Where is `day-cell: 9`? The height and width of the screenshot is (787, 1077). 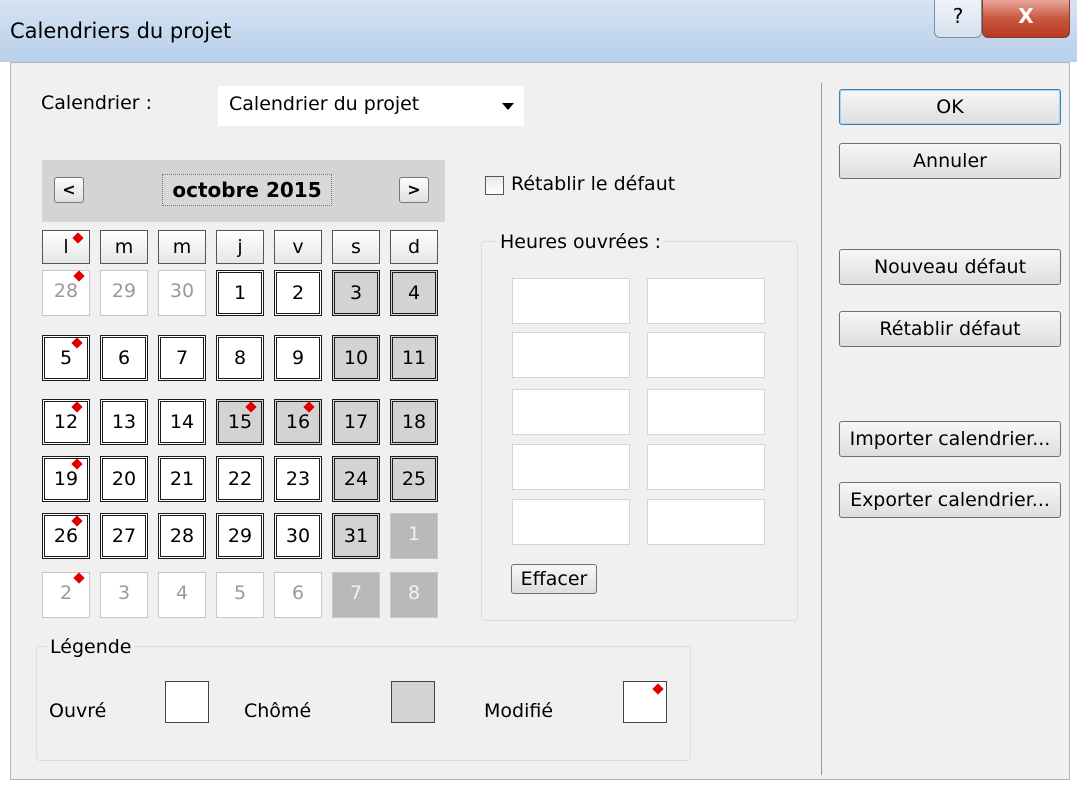 day-cell: 9 is located at coordinates (298, 358).